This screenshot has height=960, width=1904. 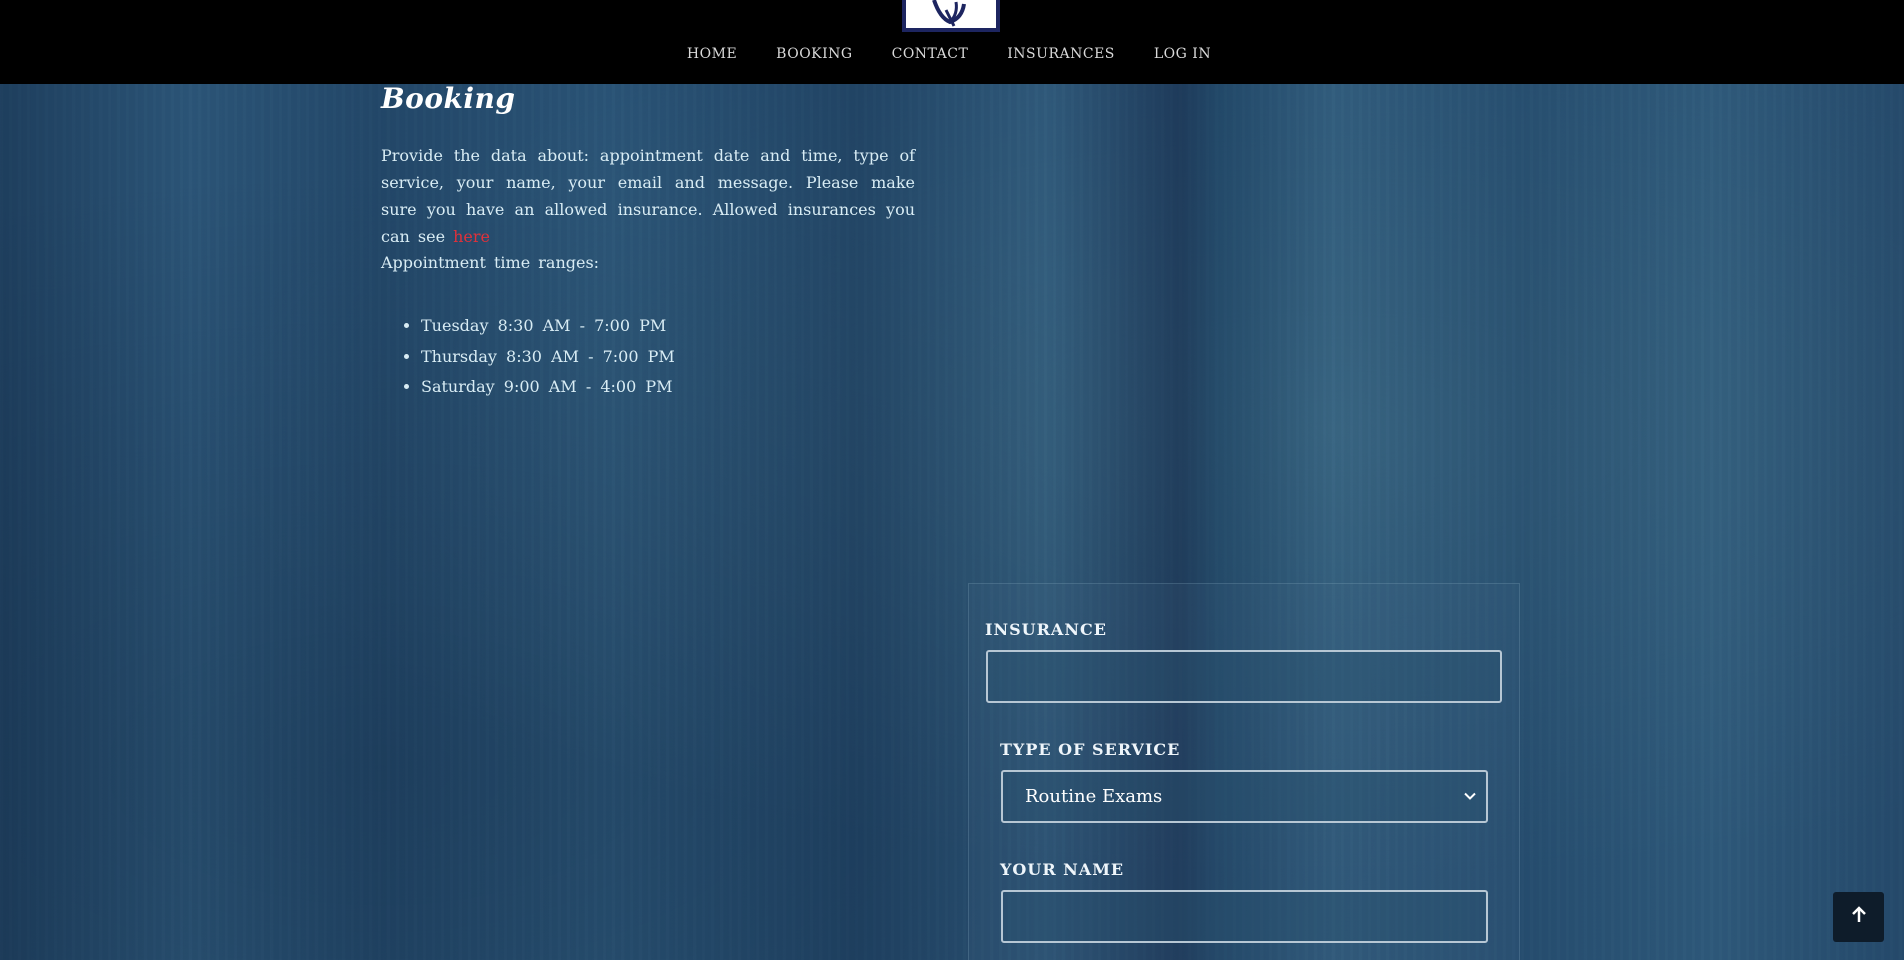 I want to click on nav-log-in: LOG IN, so click(x=1182, y=54).